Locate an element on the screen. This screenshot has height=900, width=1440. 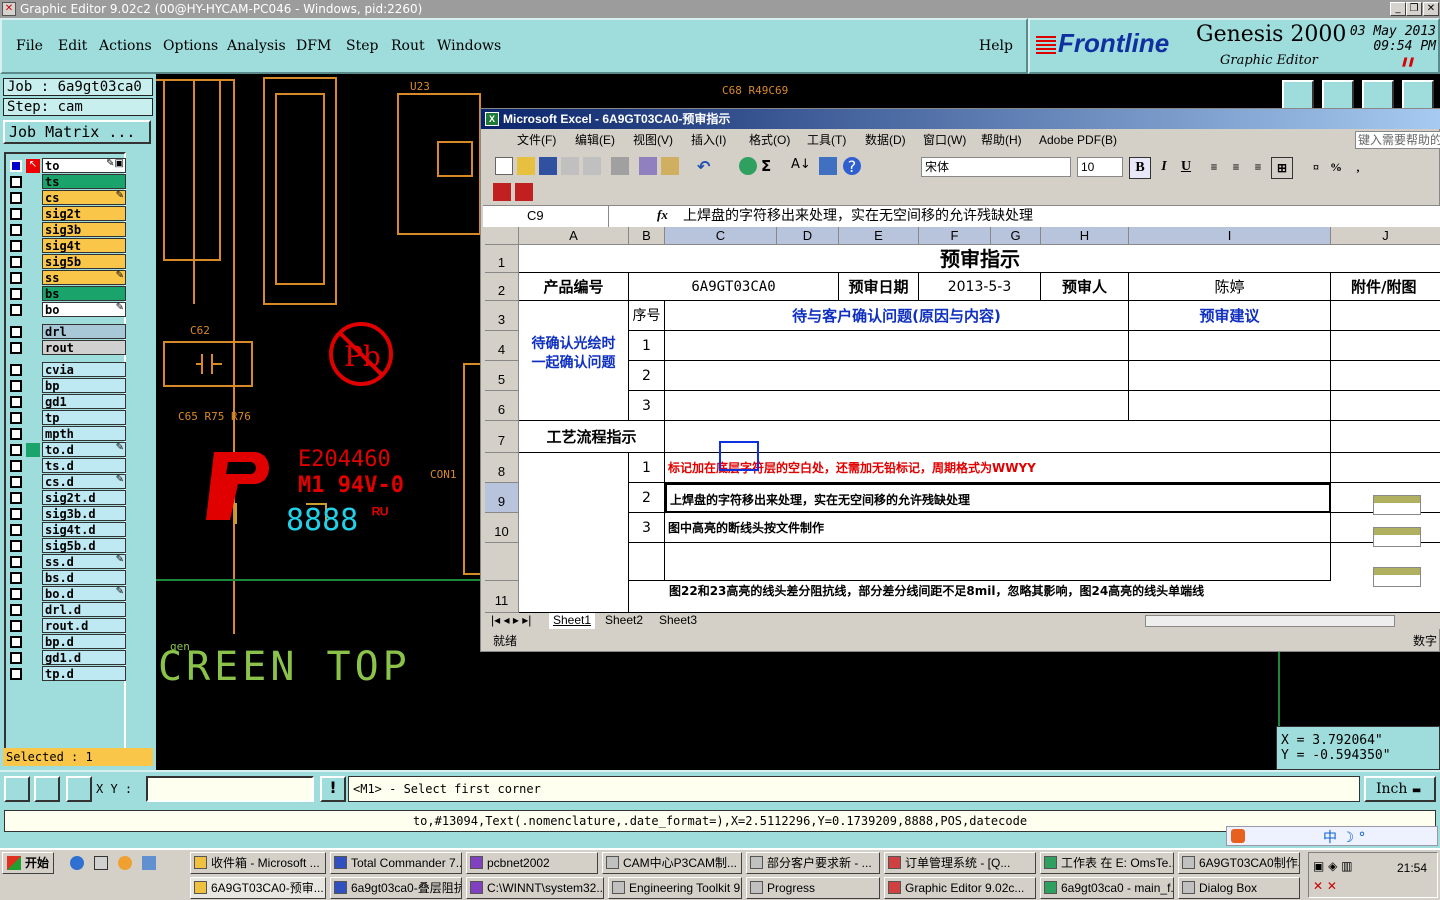
taskbar-button: 6a9gt03ca0-叠层阻抗 is located at coordinates (396, 888).